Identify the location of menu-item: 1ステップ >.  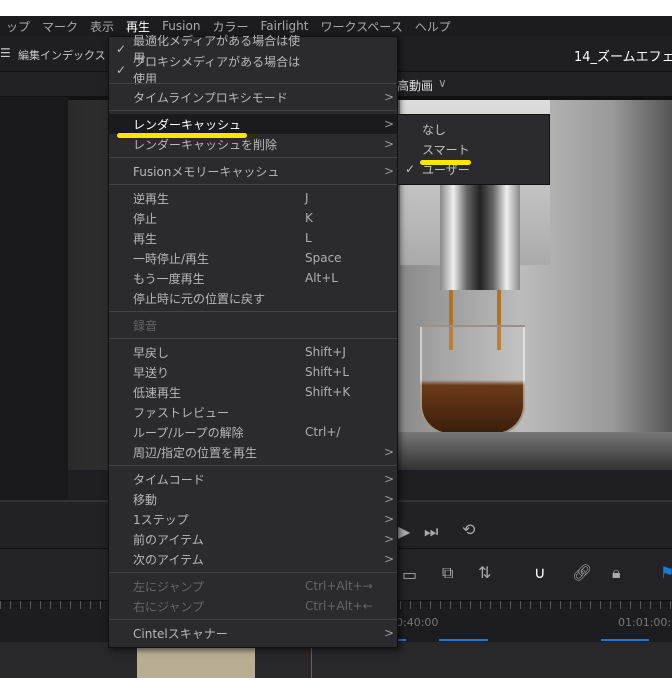
(253, 519).